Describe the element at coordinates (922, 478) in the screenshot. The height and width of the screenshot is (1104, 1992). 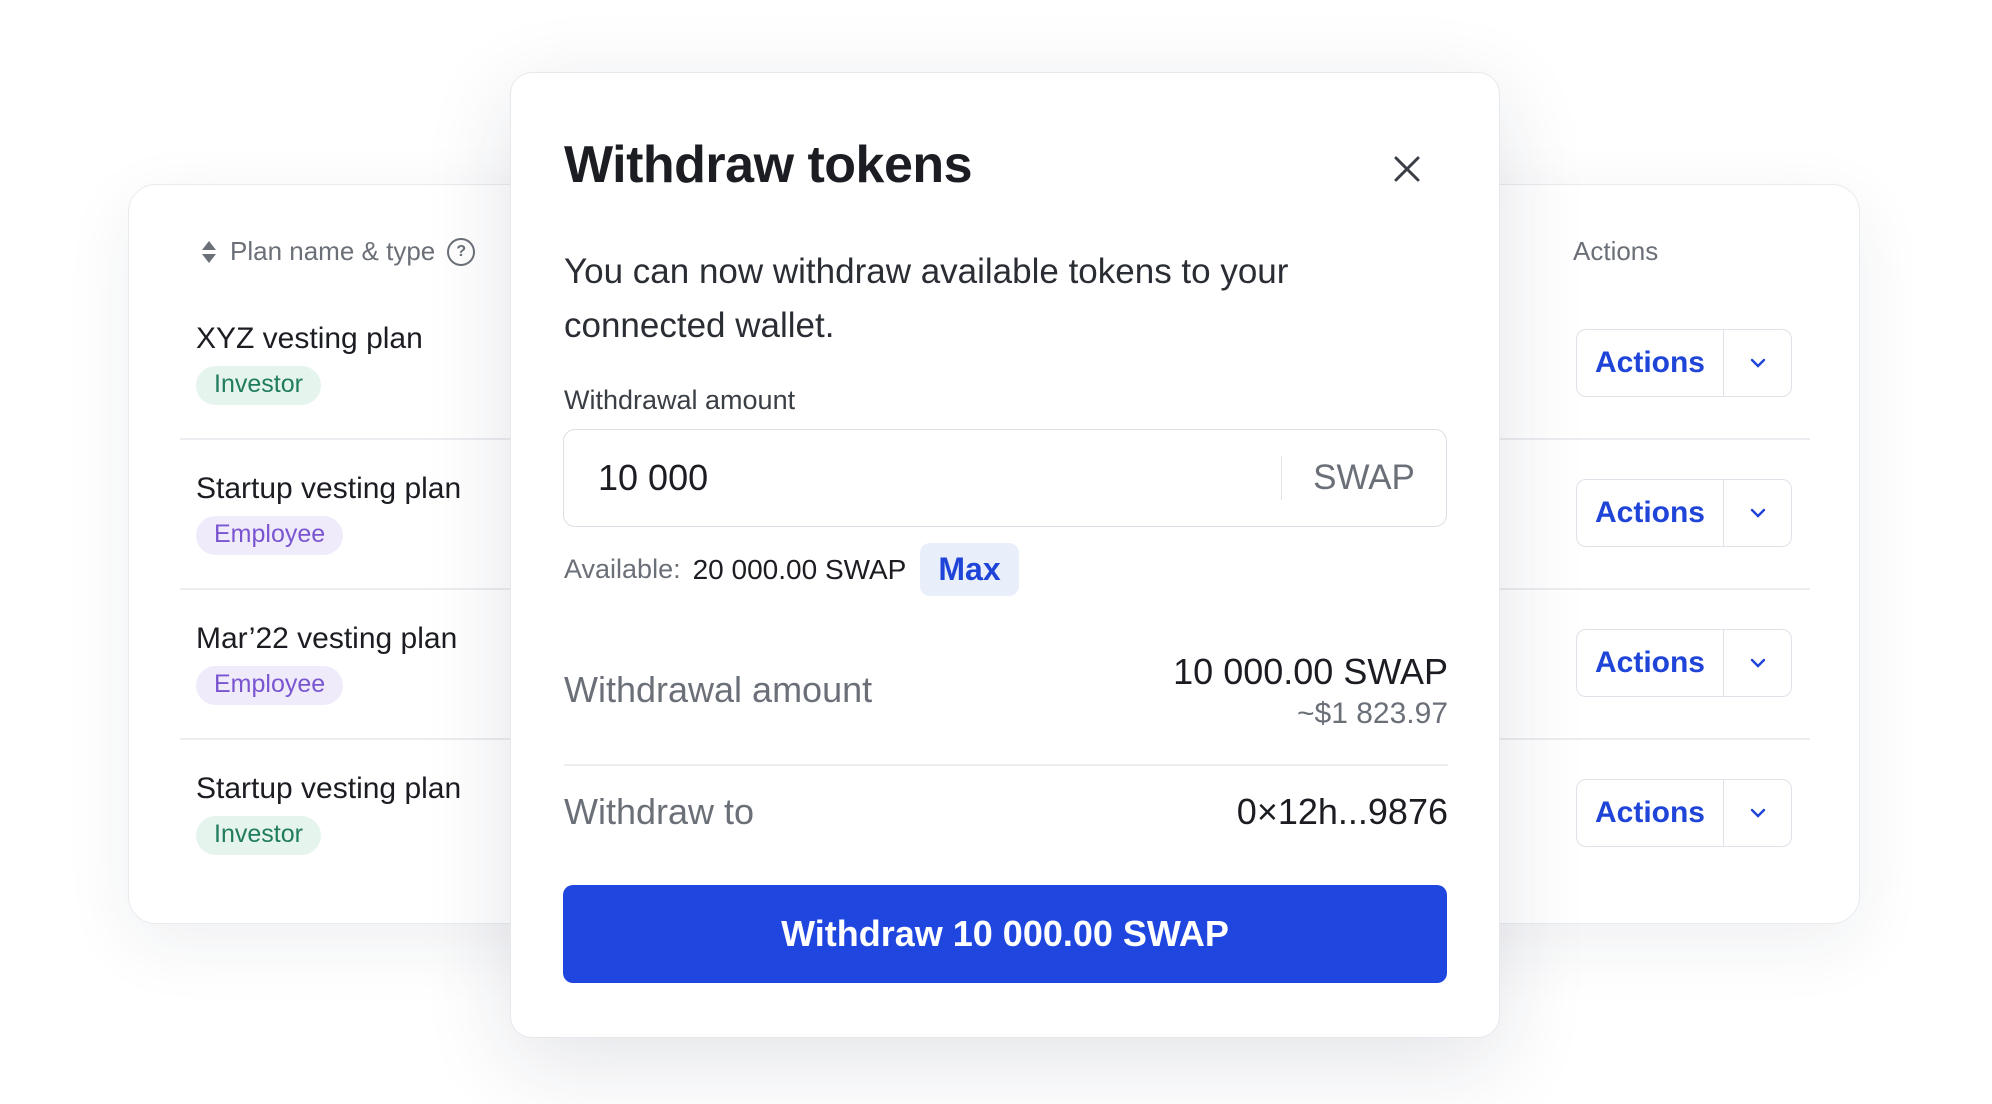
I see `withdrawal-amount-input` at that location.